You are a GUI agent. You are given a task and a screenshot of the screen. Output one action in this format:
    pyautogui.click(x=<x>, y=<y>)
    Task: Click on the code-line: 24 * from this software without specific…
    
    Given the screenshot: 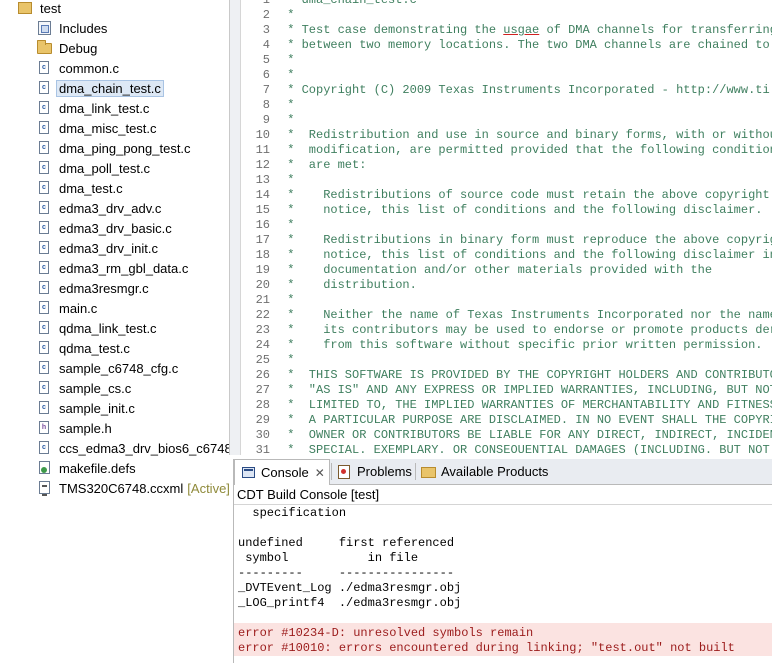 What is the action you would take?
    pyautogui.click(x=501, y=345)
    